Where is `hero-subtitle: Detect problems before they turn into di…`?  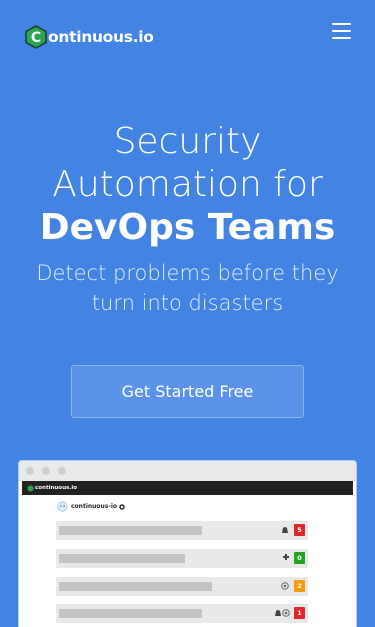
hero-subtitle: Detect problems before they turn into di… is located at coordinates (187, 288).